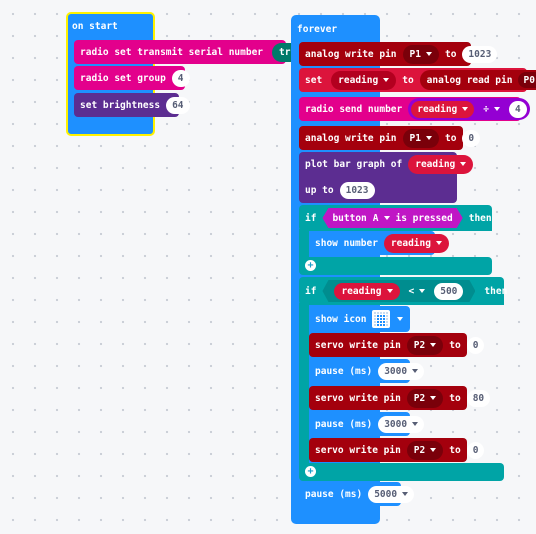 The width and height of the screenshot is (536, 534). What do you see at coordinates (120, 105) in the screenshot?
I see `set-brightness-label: set brightness` at bounding box center [120, 105].